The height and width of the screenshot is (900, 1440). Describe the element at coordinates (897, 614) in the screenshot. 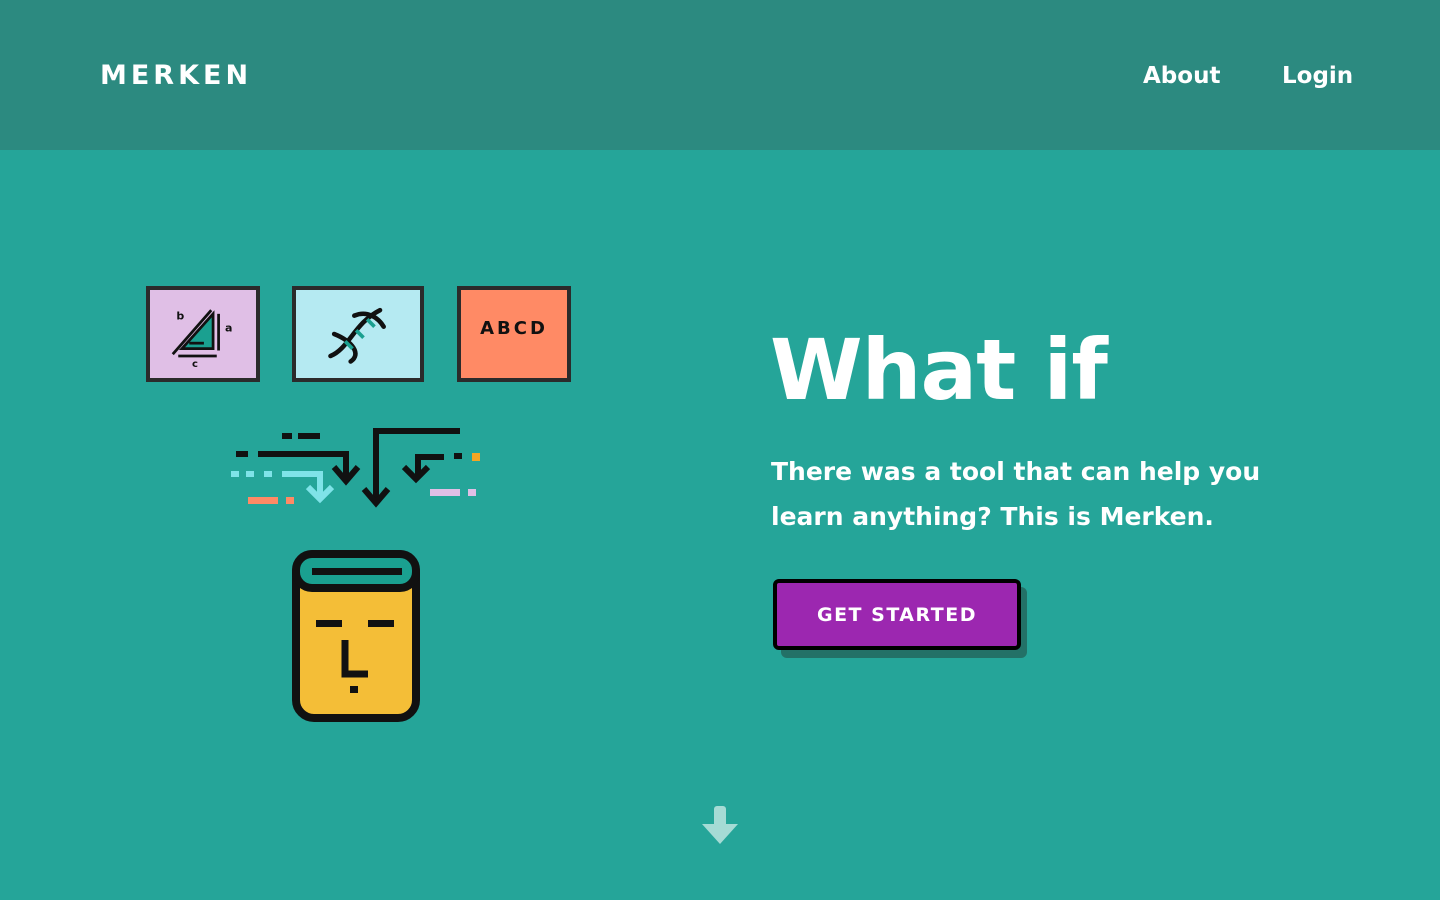

I see `get-started-button: GET STARTED` at that location.